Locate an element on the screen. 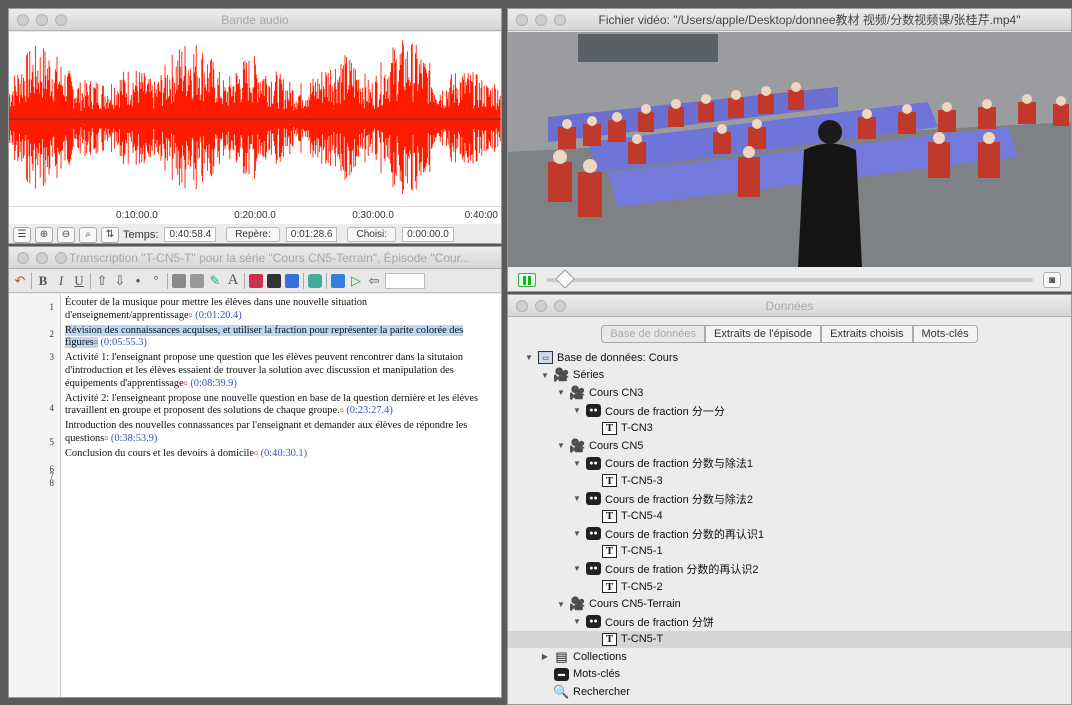 The image size is (1072, 705). tree-item: ▬ Mots-clés is located at coordinates (789, 675).